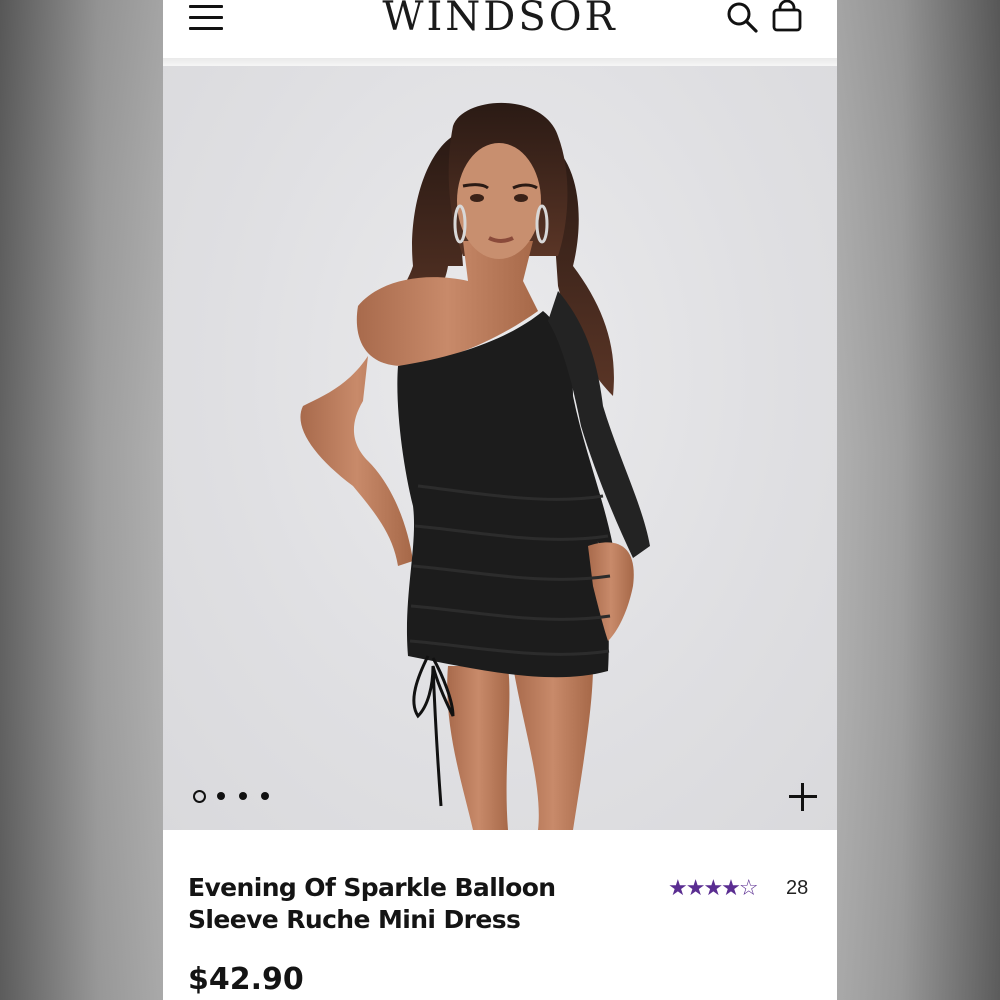  What do you see at coordinates (797, 888) in the screenshot?
I see `review-count: 28` at bounding box center [797, 888].